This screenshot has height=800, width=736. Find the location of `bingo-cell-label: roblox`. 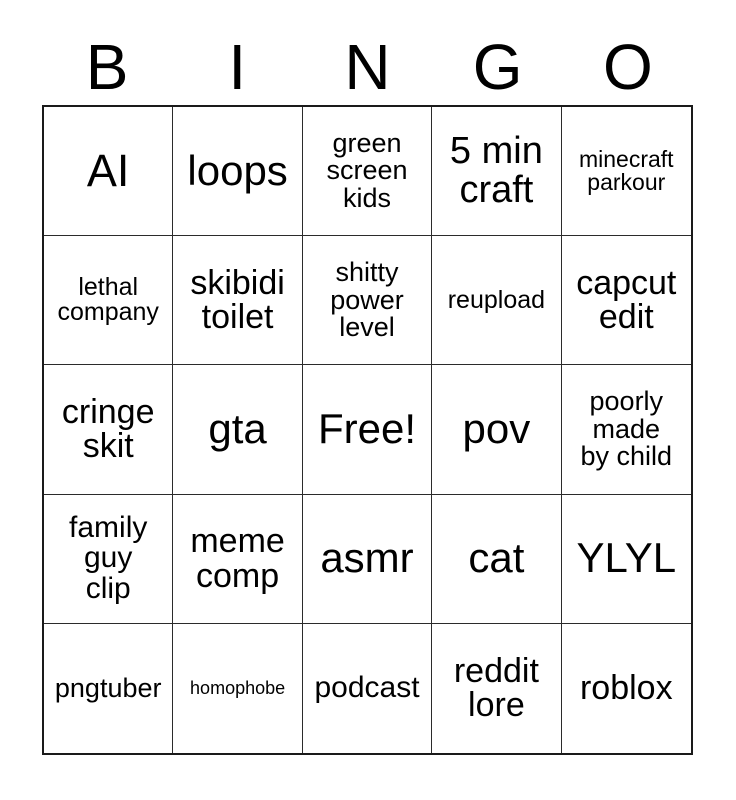

bingo-cell-label: roblox is located at coordinates (626, 688).